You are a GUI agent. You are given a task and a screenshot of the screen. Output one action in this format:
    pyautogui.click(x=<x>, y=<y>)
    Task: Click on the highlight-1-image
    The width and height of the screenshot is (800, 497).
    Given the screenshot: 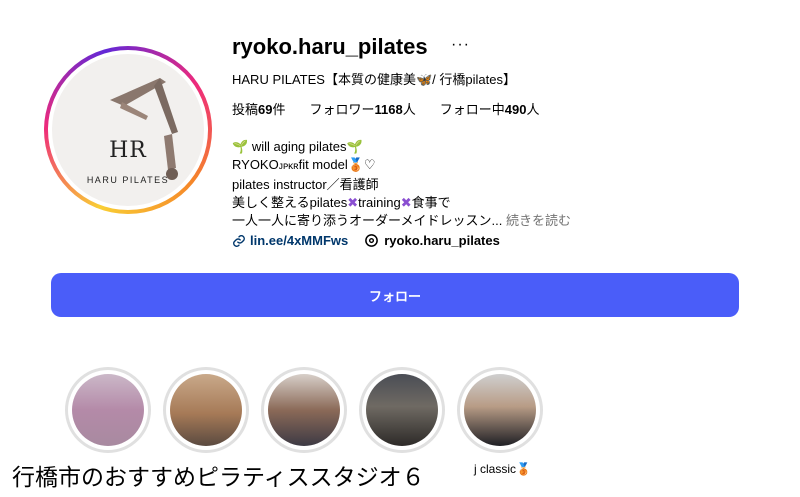 What is the action you would take?
    pyautogui.click(x=108, y=410)
    